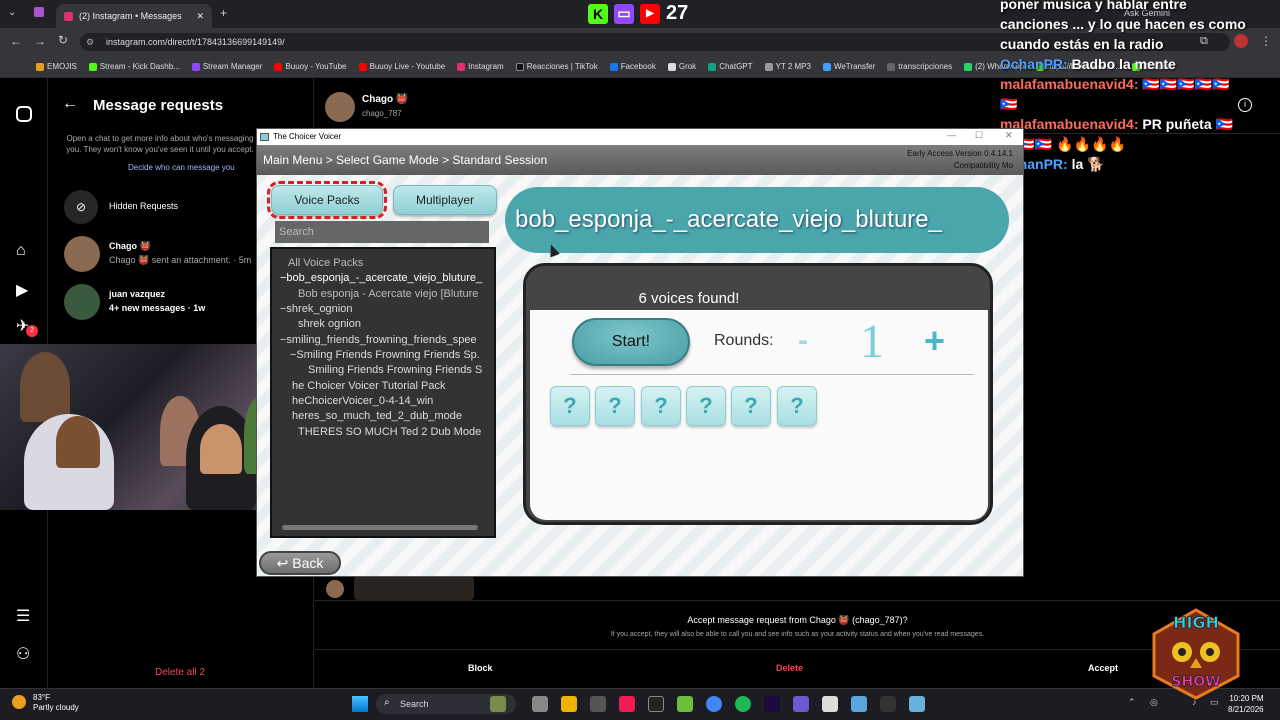 The width and height of the screenshot is (1280, 720). I want to click on premiere-icon, so click(772, 704).